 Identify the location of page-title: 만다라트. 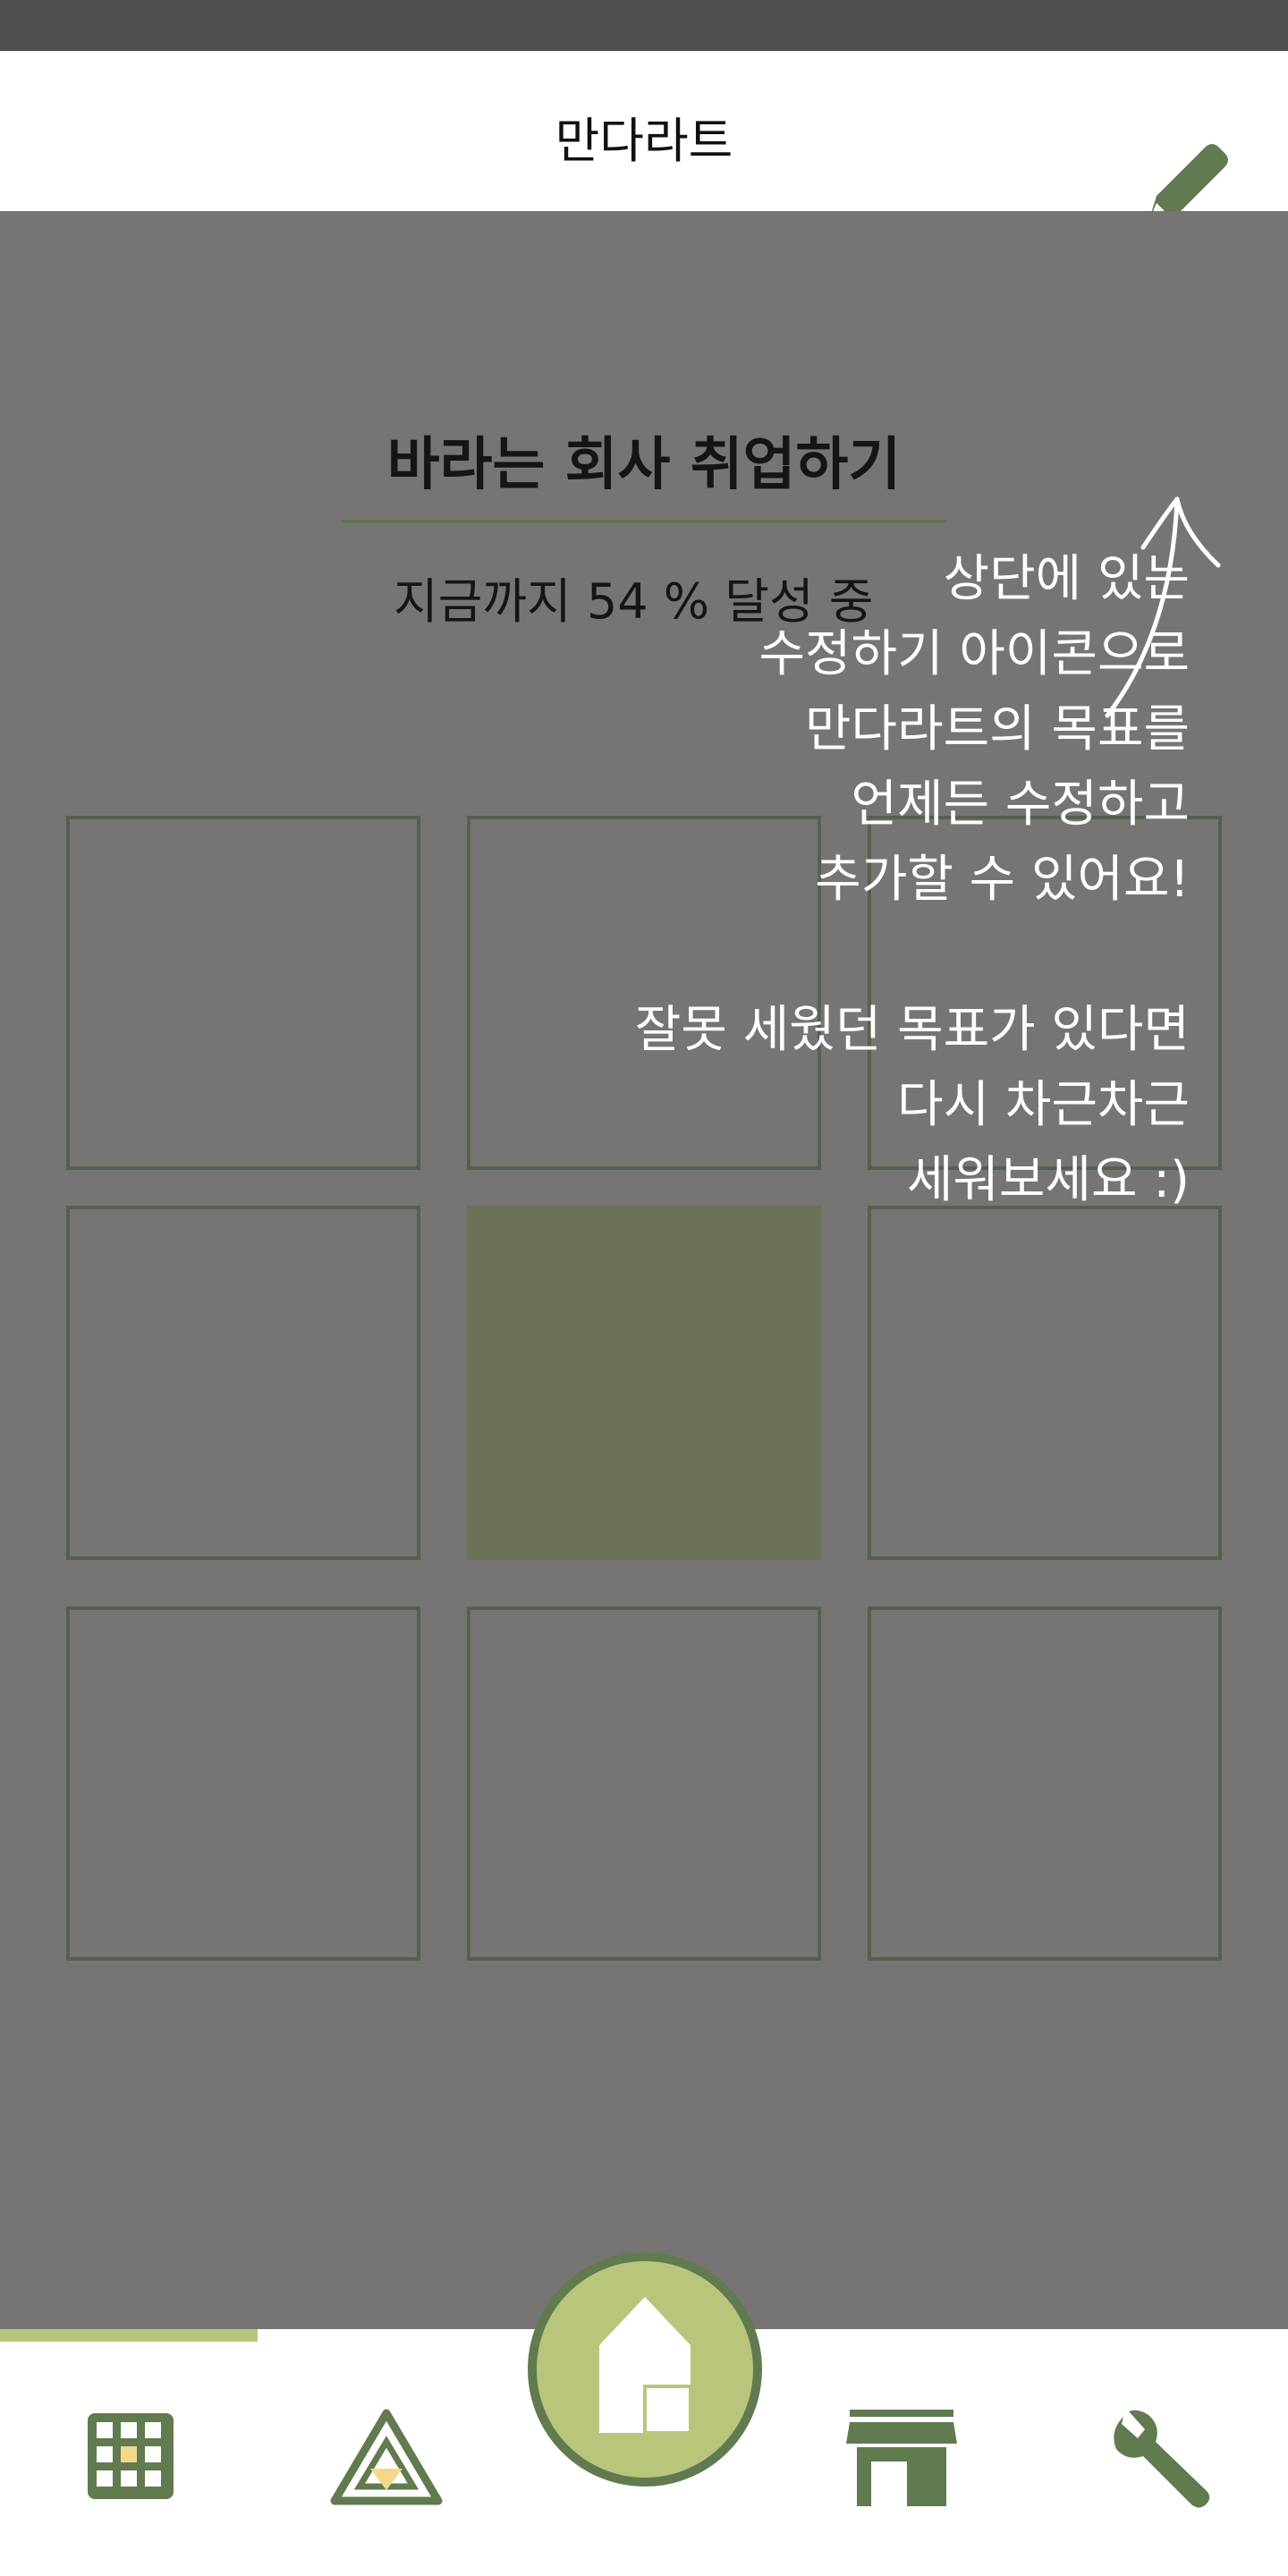
(644, 141).